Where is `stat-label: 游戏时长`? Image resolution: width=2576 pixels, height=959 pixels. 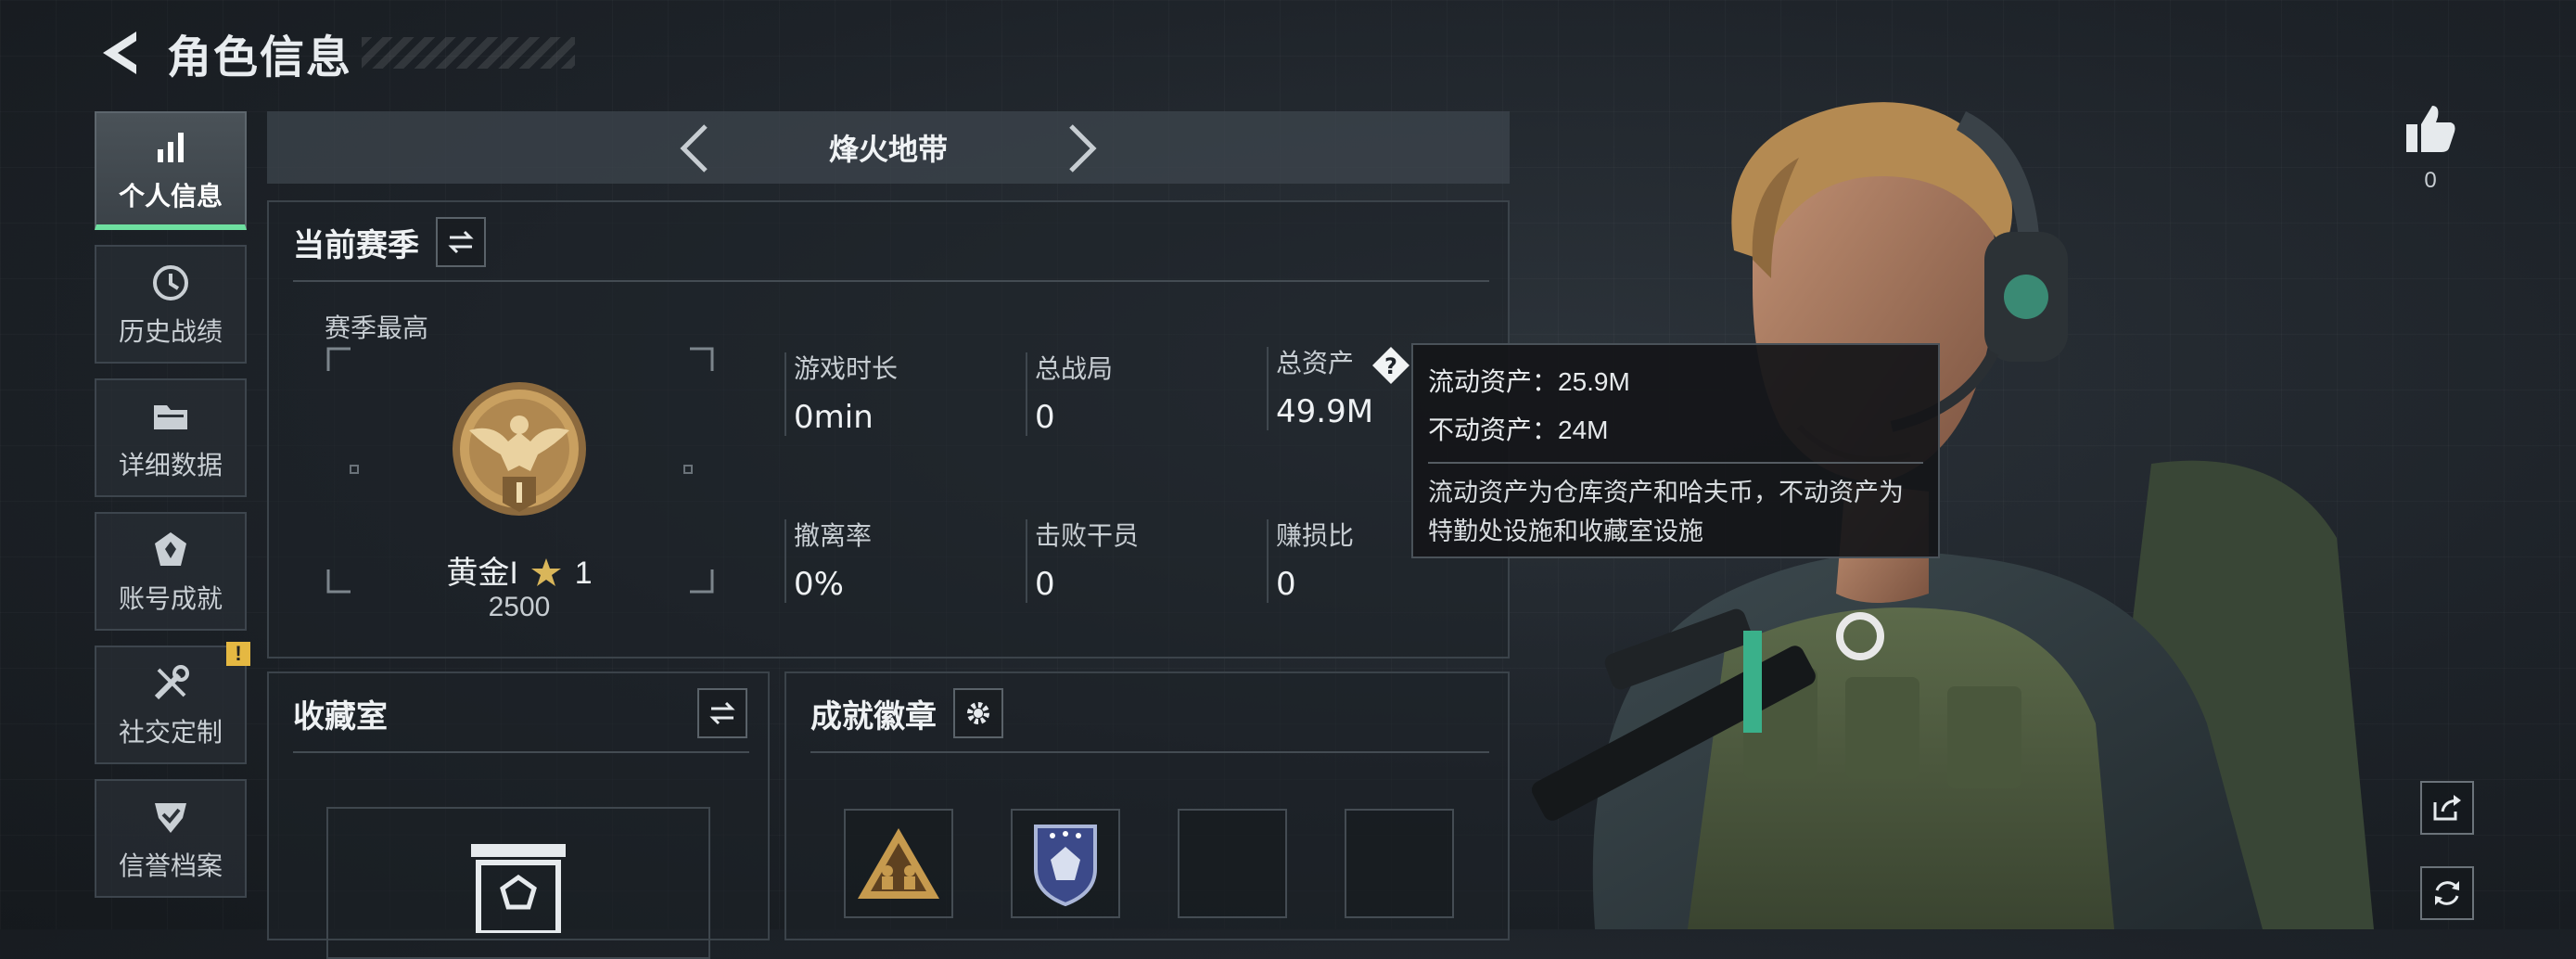 stat-label: 游戏时长 is located at coordinates (846, 368).